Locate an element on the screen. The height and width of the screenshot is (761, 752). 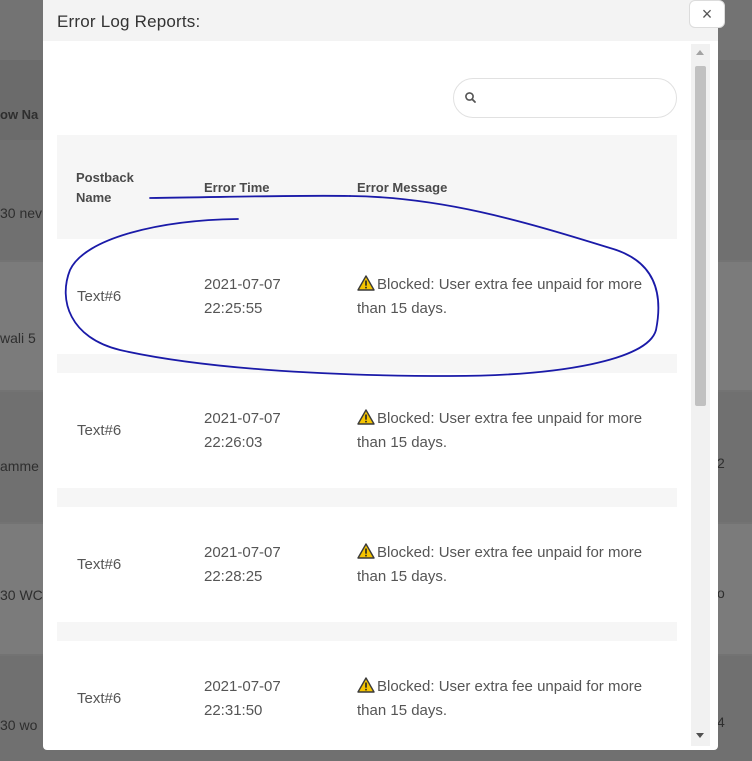
modal-scrollbar is located at coordinates (700, 395).